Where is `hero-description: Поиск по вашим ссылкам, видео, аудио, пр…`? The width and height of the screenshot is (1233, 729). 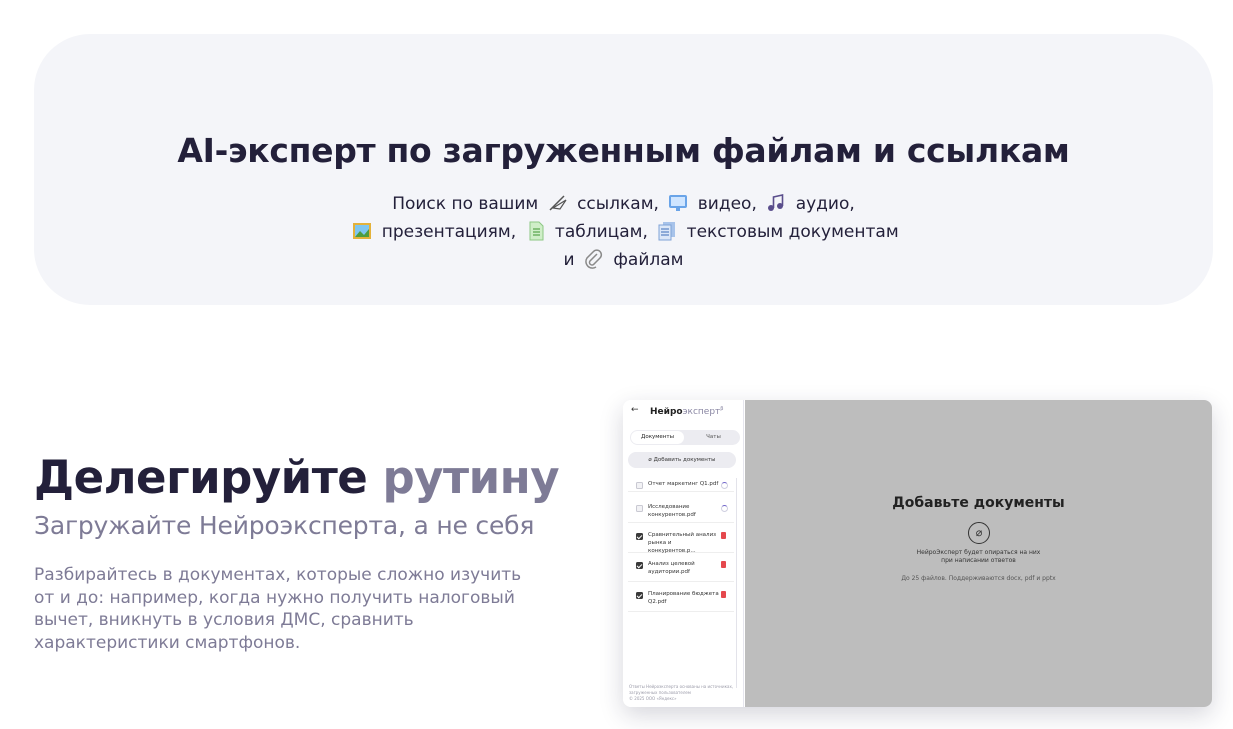 hero-description: Поиск по вашим ссылкам, видео, аудио, пр… is located at coordinates (623, 232).